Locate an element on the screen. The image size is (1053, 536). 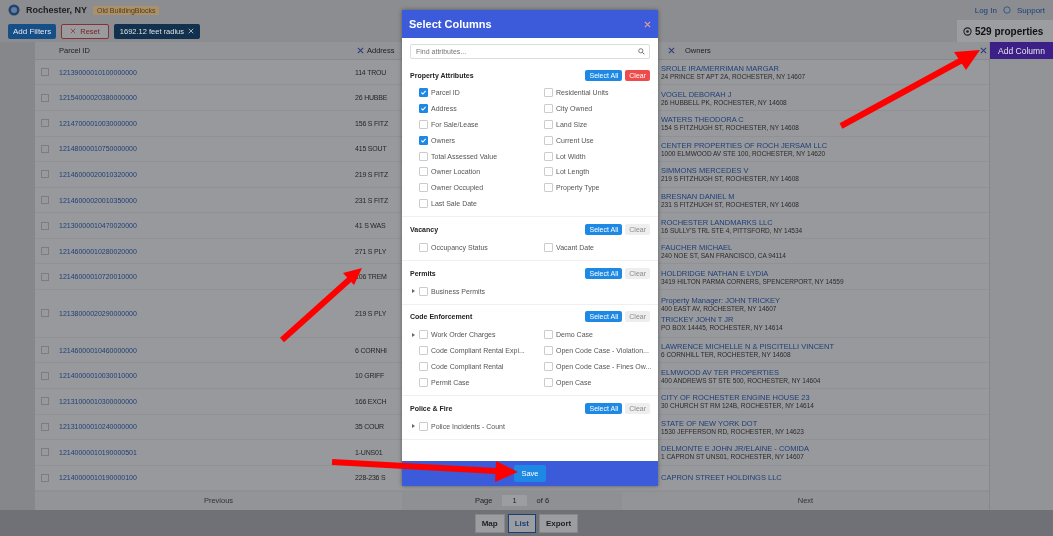
add-column-button: Add Column is located at coordinates (1021, 50).